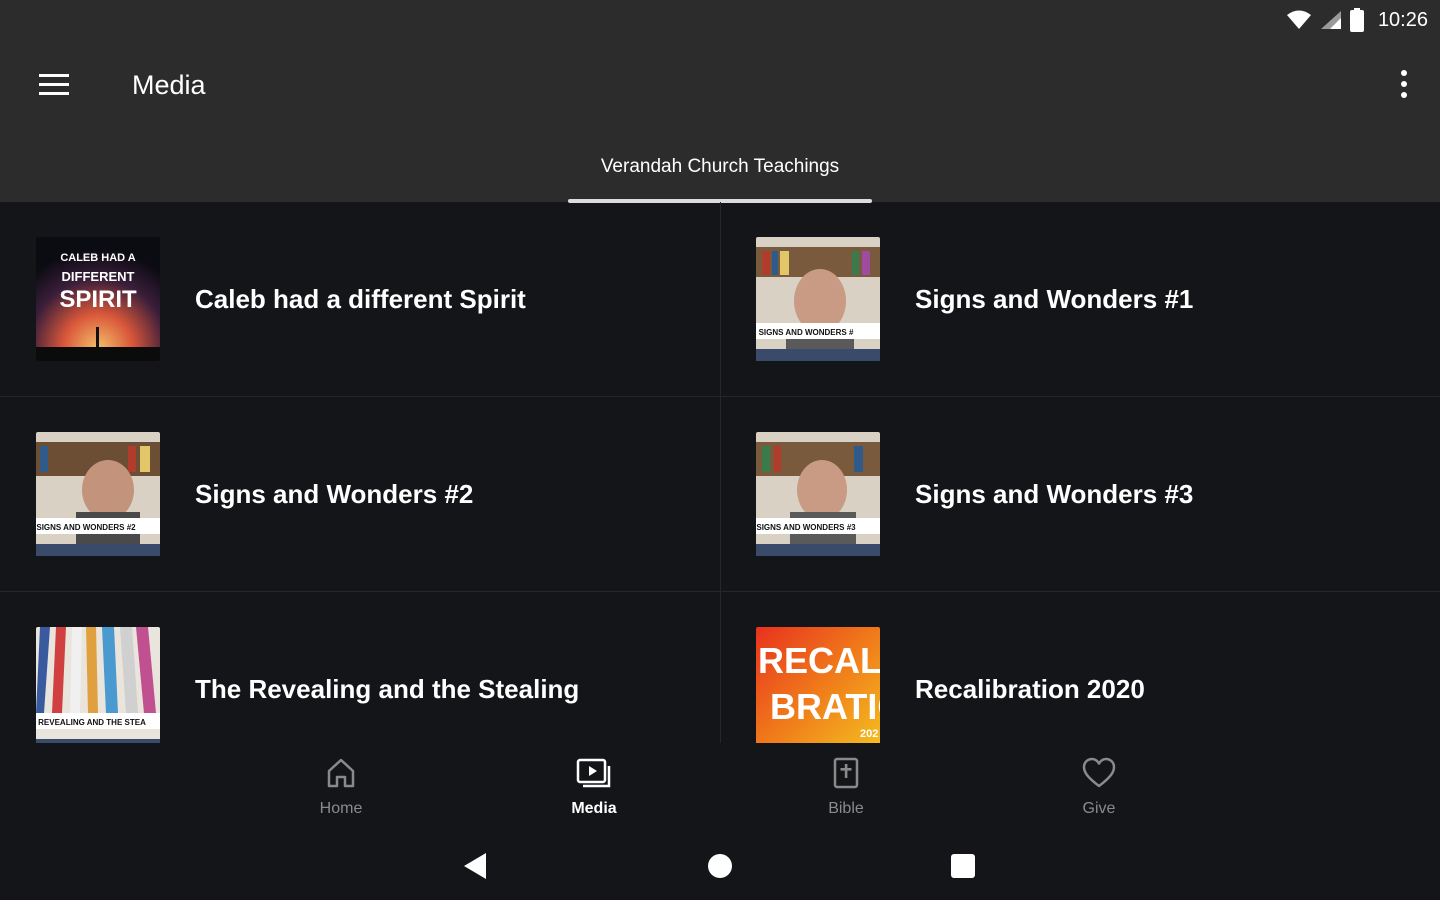 This screenshot has width=1440, height=900. What do you see at coordinates (1080, 667) in the screenshot?
I see `media-item-recalibration-2020: RECALI- BRATIO 202 Recalibration 2020` at bounding box center [1080, 667].